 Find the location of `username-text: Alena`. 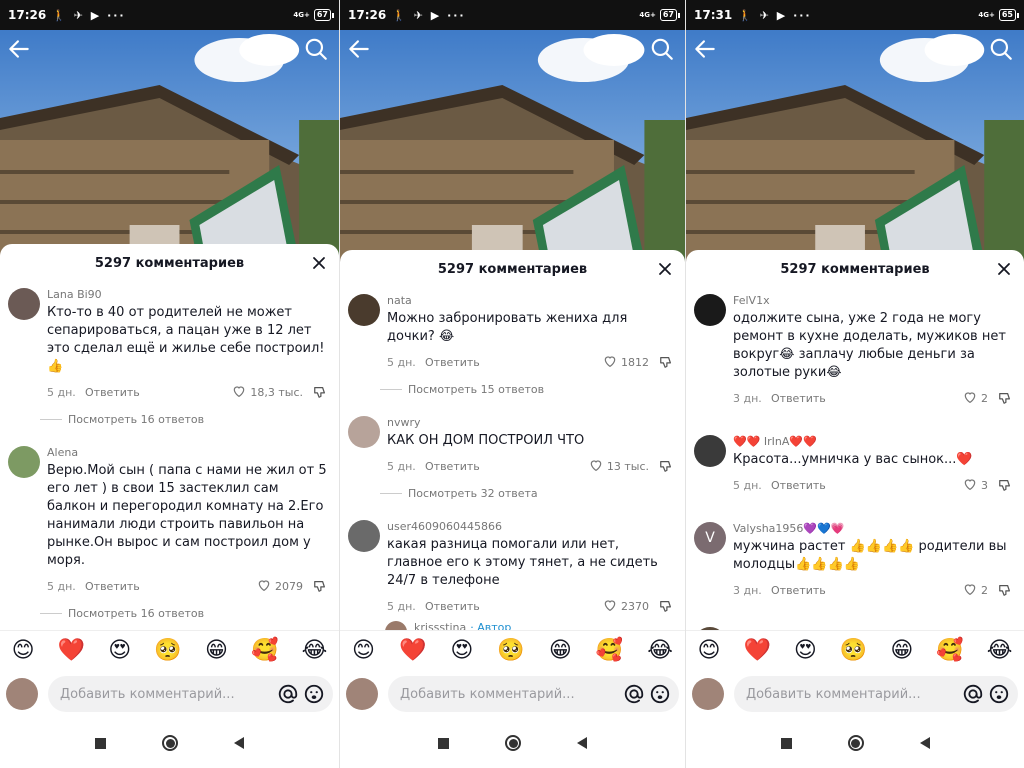

username-text: Alena is located at coordinates (62, 453).